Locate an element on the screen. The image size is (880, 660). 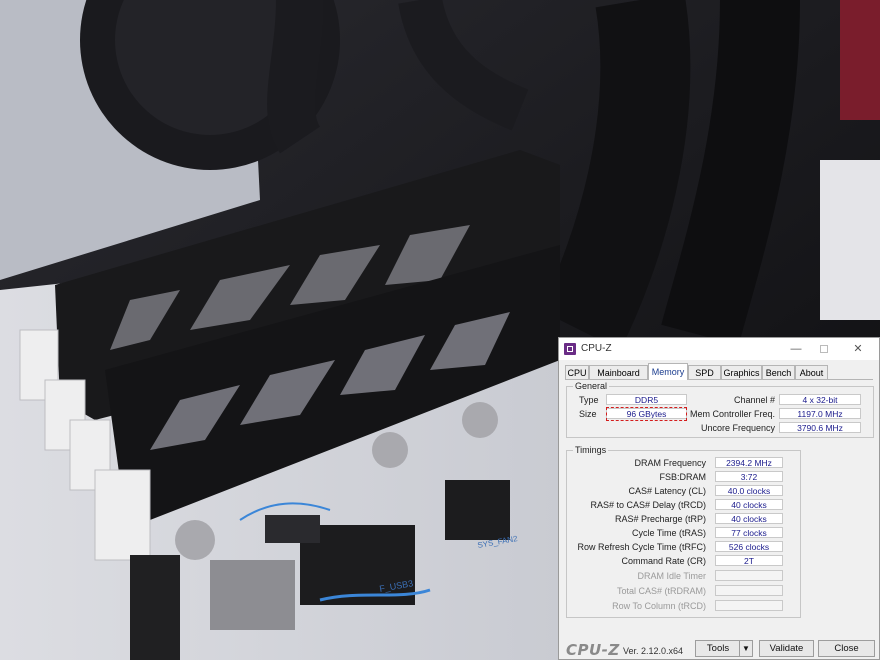
tras-label: Cycle Time (tRAS) is located at coordinates (668, 533).